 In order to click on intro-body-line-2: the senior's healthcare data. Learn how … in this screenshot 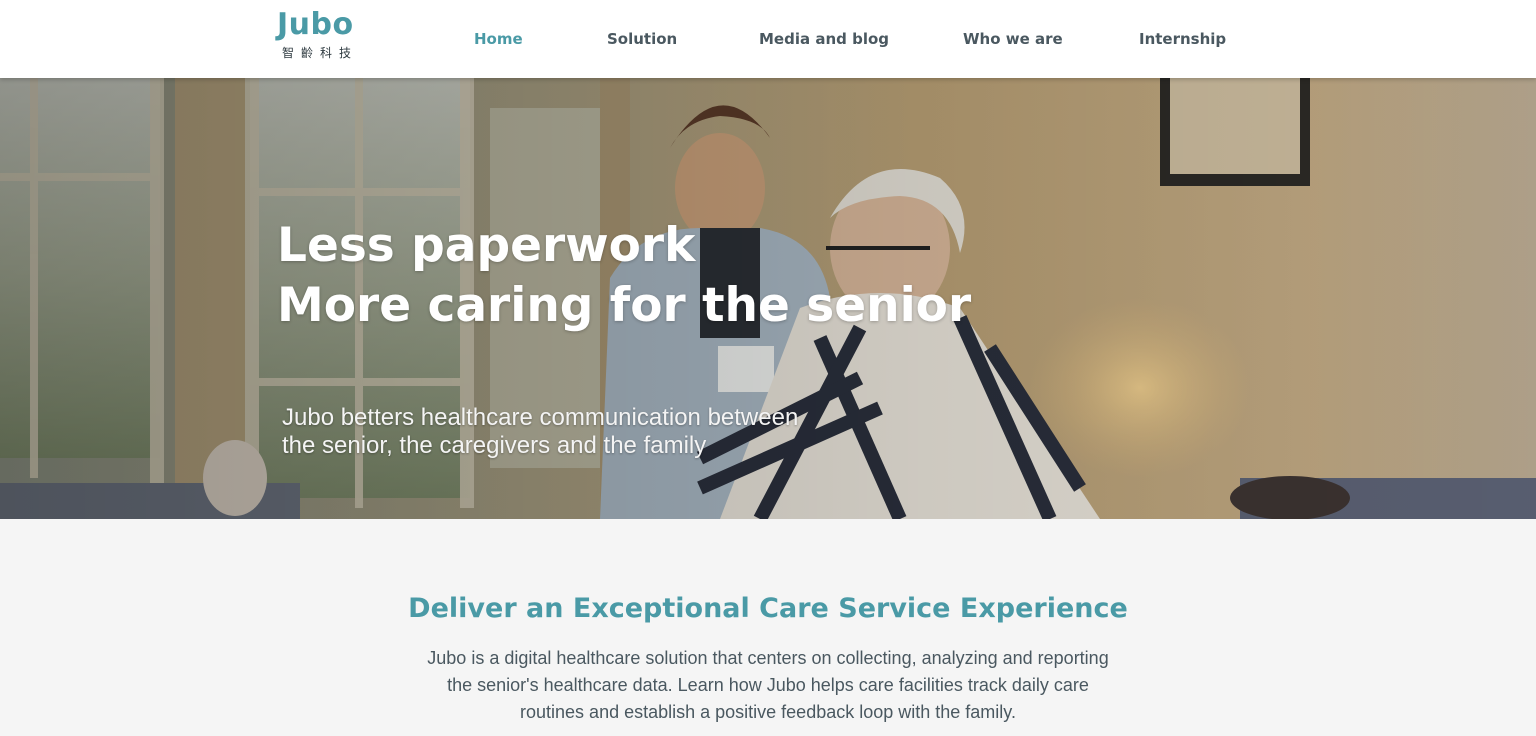, I will do `click(768, 685)`.